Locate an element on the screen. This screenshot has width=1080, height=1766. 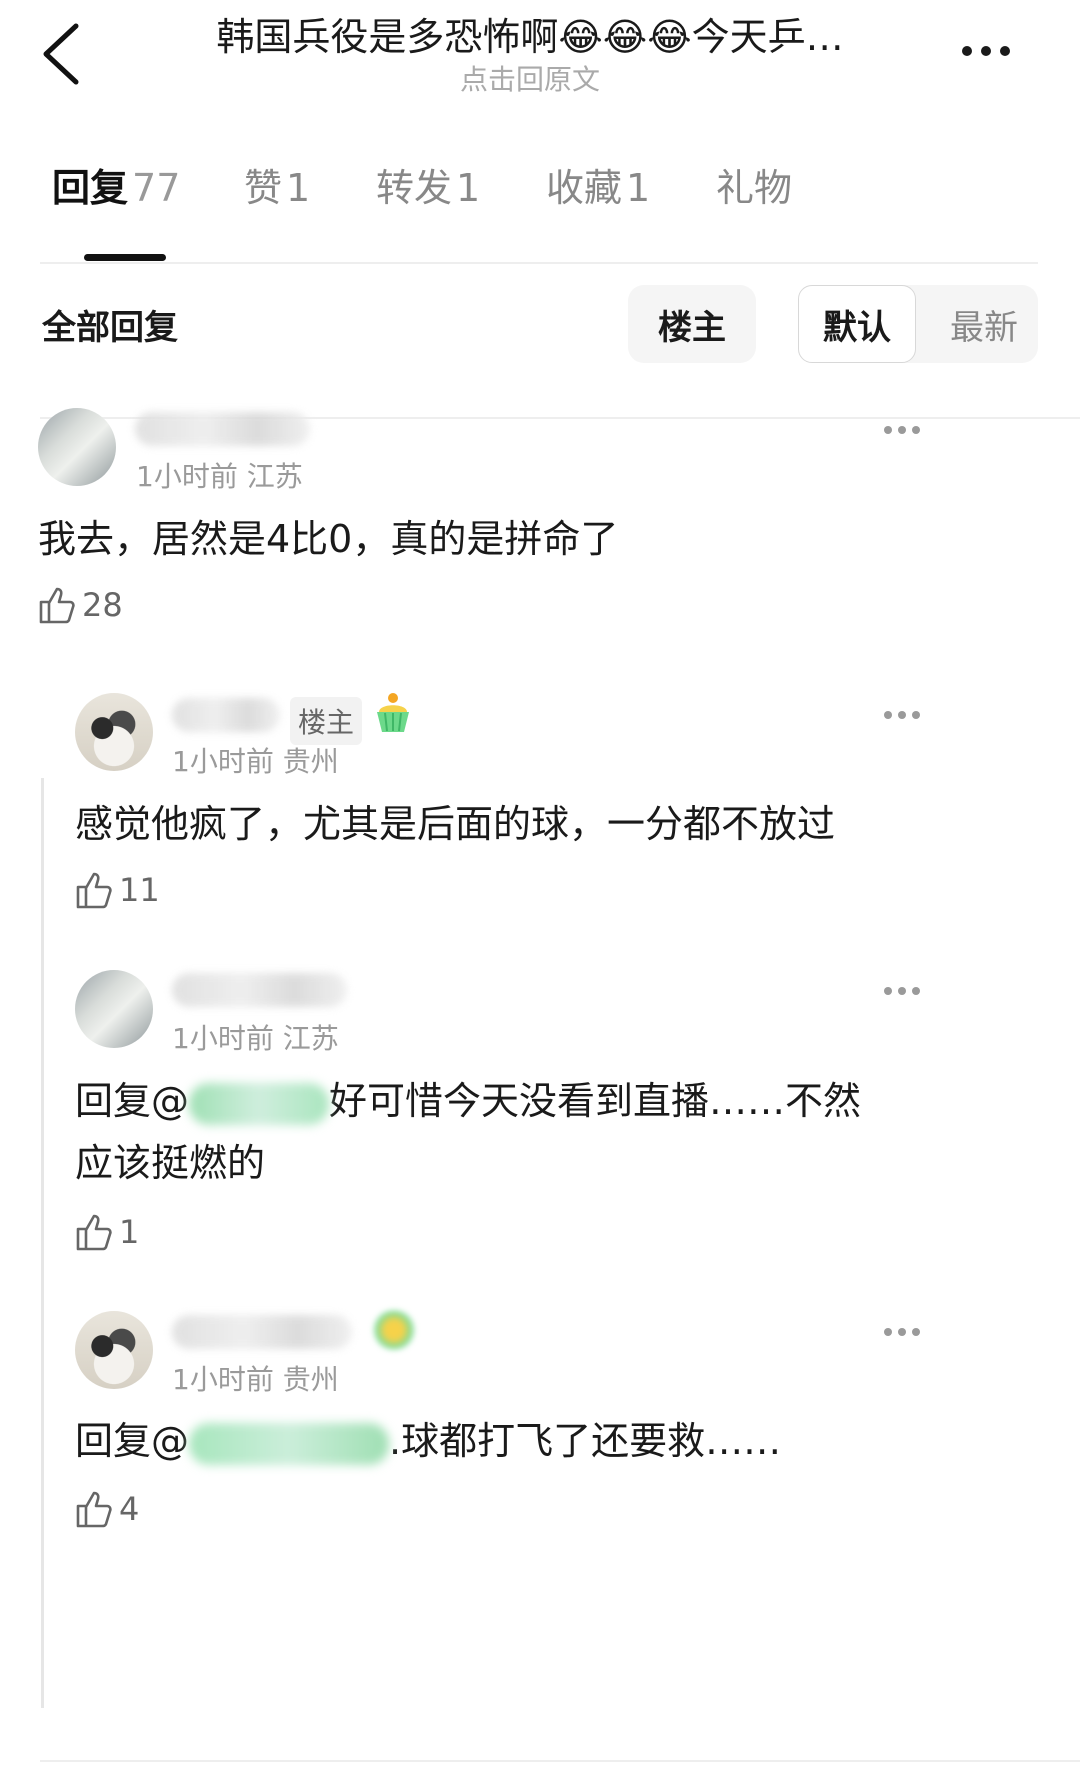
sort-default-button: 默认 is located at coordinates (857, 324).